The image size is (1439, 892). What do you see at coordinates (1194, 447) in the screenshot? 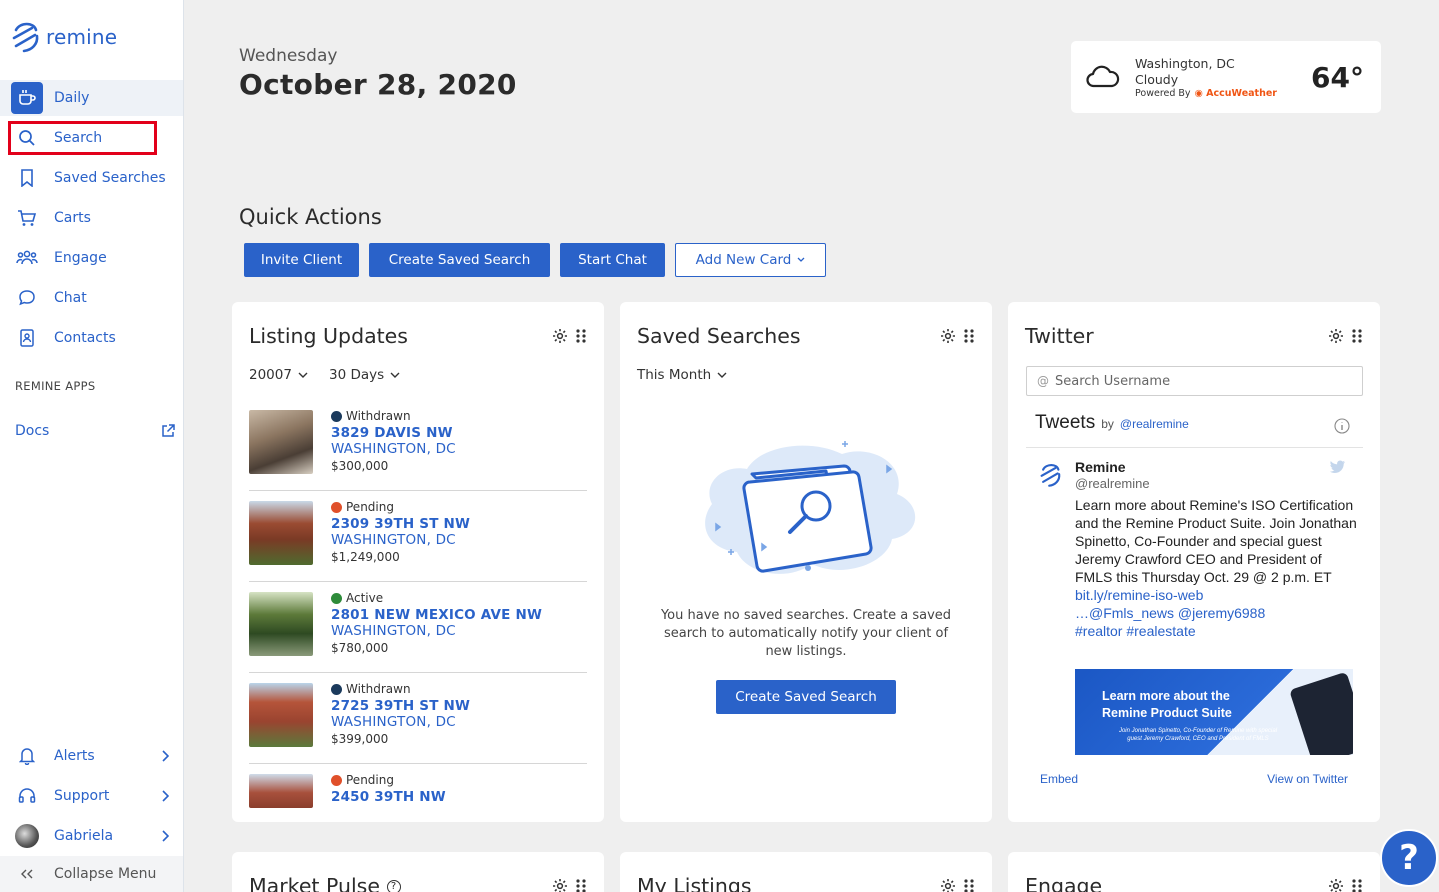
I see `divider` at bounding box center [1194, 447].